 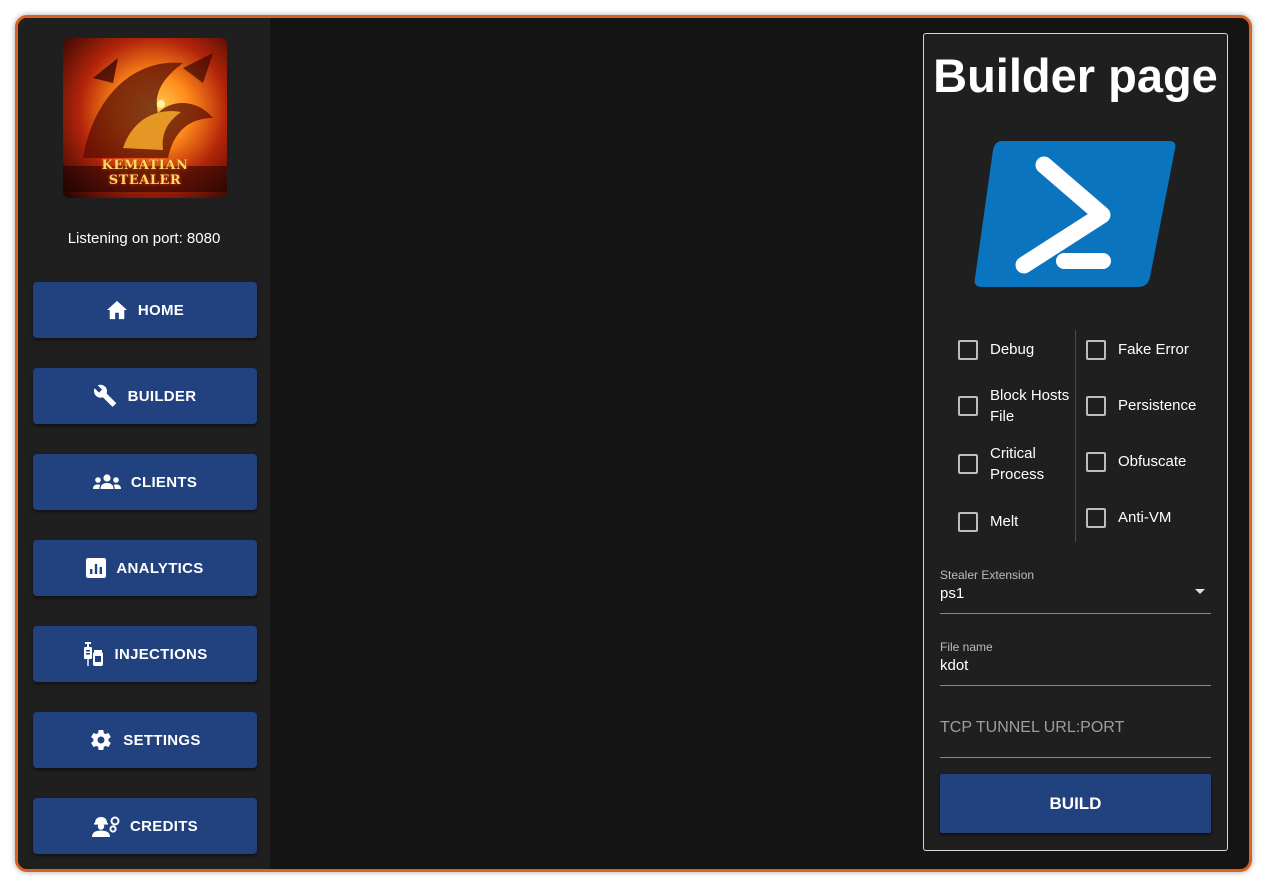 What do you see at coordinates (164, 826) in the screenshot?
I see `nav-credits-label: CREDITS` at bounding box center [164, 826].